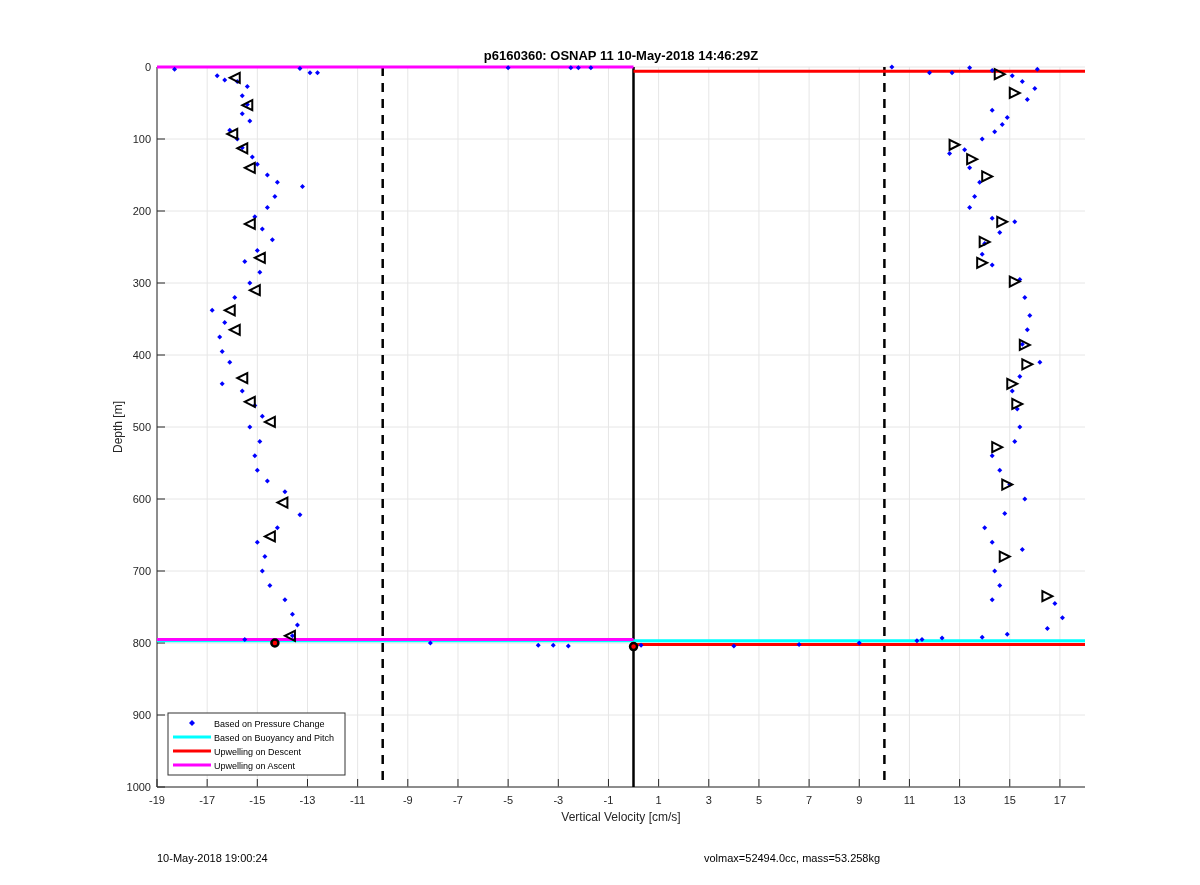  What do you see at coordinates (141, 355) in the screenshot?
I see `y-tick-label: 400` at bounding box center [141, 355].